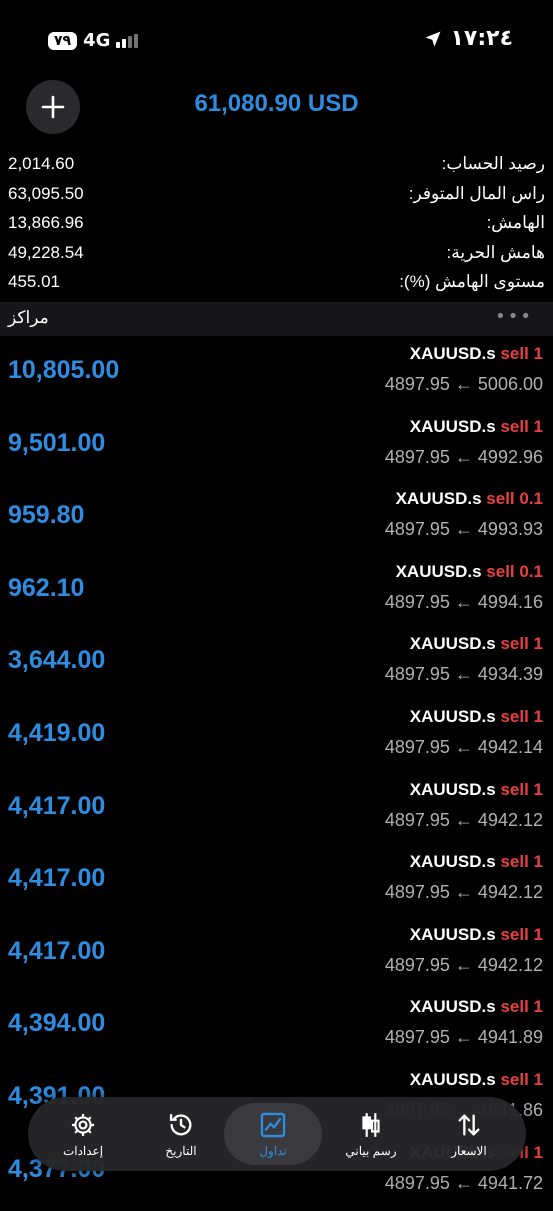 The height and width of the screenshot is (1211, 553). I want to click on position-row: 4,394.00 XAUUSD.s sell 1 4897.95 ← 4941.89, so click(276, 1029).